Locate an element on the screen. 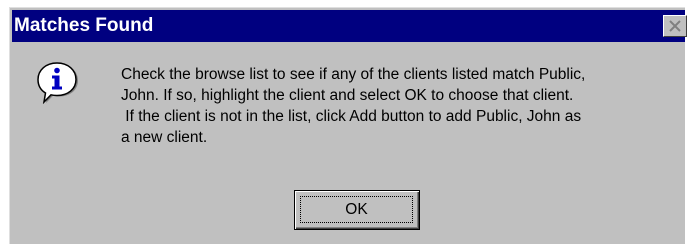 The image size is (687, 244). dialog-title: Matches Found is located at coordinates (84, 25).